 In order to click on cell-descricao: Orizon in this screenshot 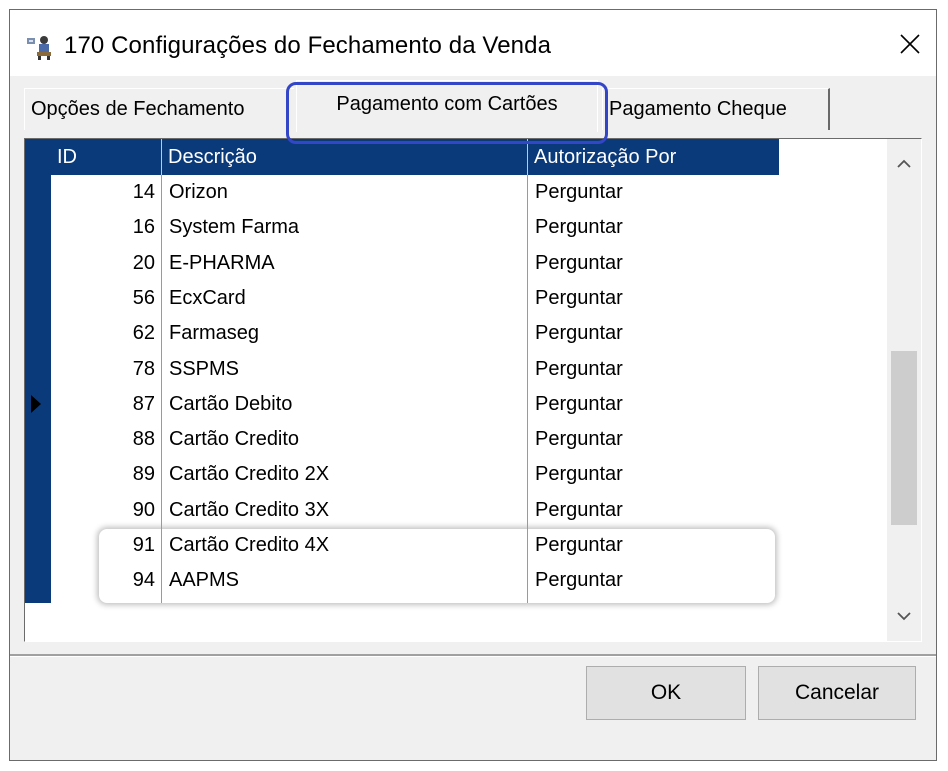, I will do `click(198, 192)`.